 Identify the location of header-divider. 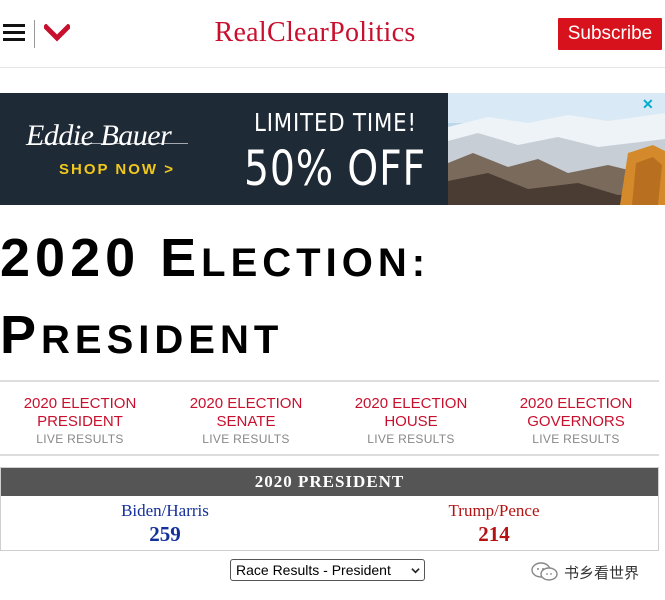
(34, 34).